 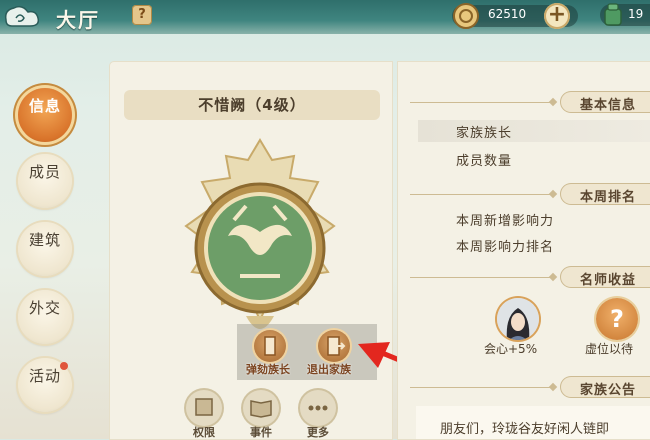 What do you see at coordinates (64, 366) in the screenshot?
I see `notification-dot` at bounding box center [64, 366].